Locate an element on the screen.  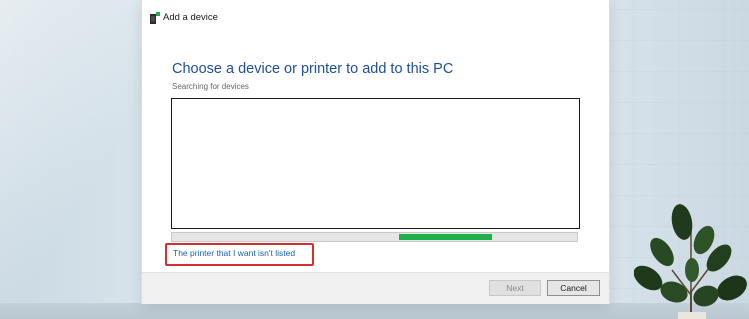
search-progress-bar is located at coordinates (374, 237).